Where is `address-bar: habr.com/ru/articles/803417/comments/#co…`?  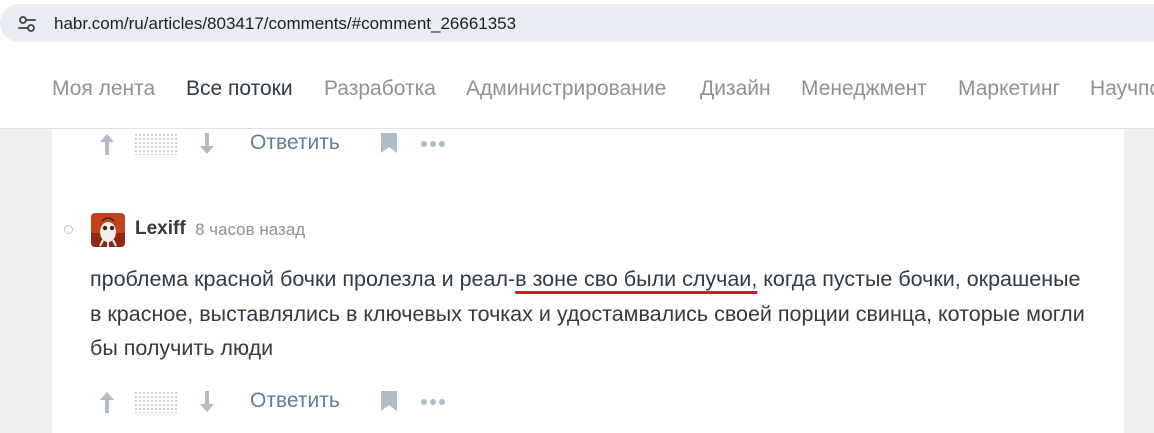 address-bar: habr.com/ru/articles/803417/comments/#co… is located at coordinates (577, 23).